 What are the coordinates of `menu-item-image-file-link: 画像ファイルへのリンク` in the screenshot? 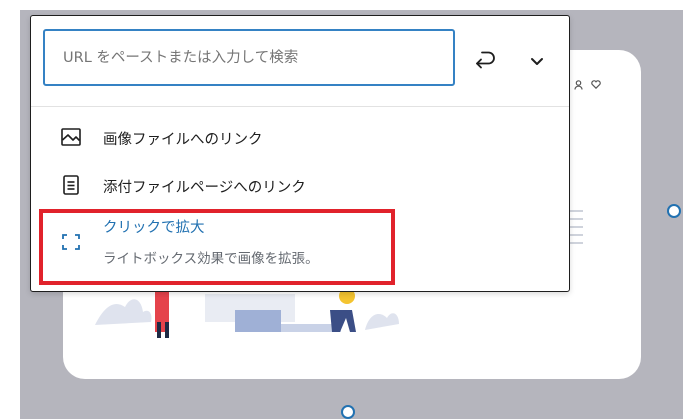 It's located at (300, 138).